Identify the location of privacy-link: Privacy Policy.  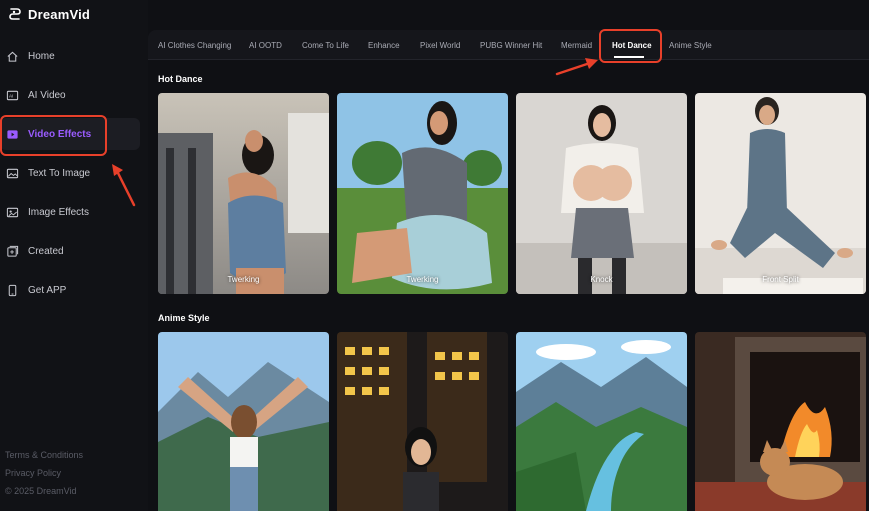
(44, 473).